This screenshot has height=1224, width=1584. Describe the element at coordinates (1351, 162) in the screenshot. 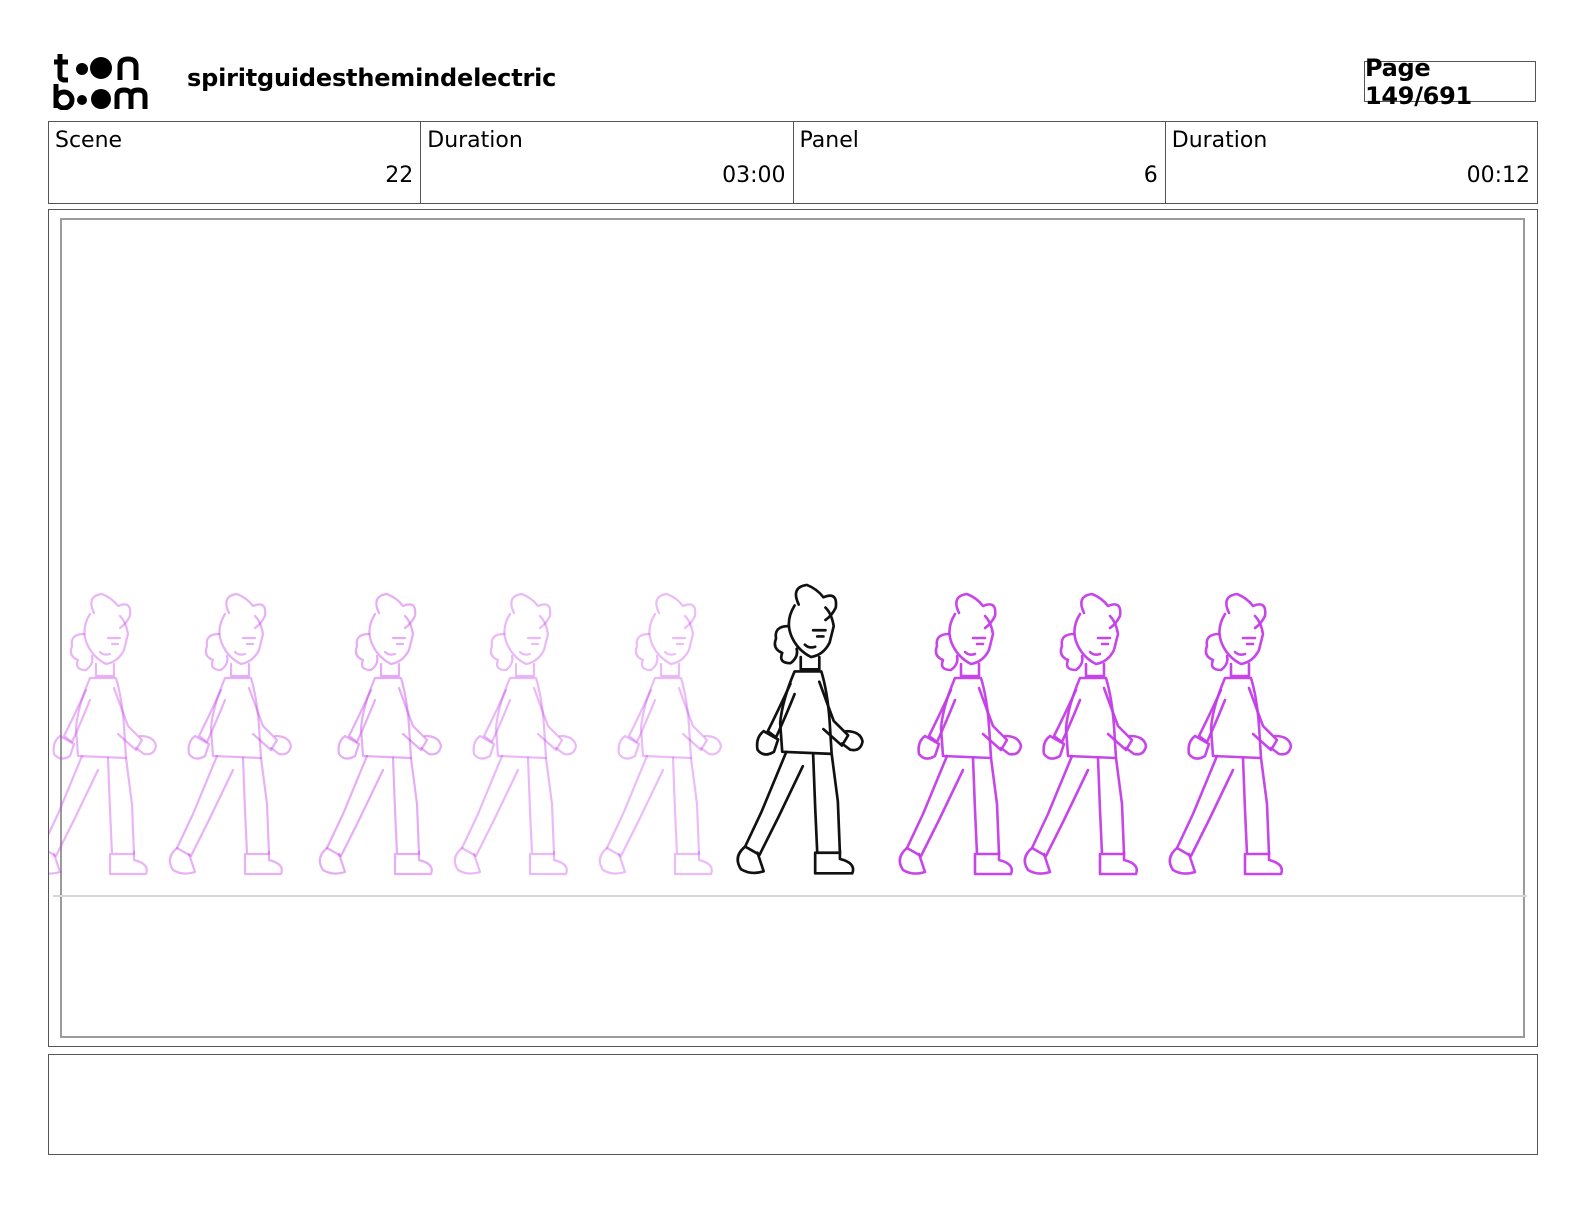

I see `panel-duration-cell: Duration 00:12` at that location.